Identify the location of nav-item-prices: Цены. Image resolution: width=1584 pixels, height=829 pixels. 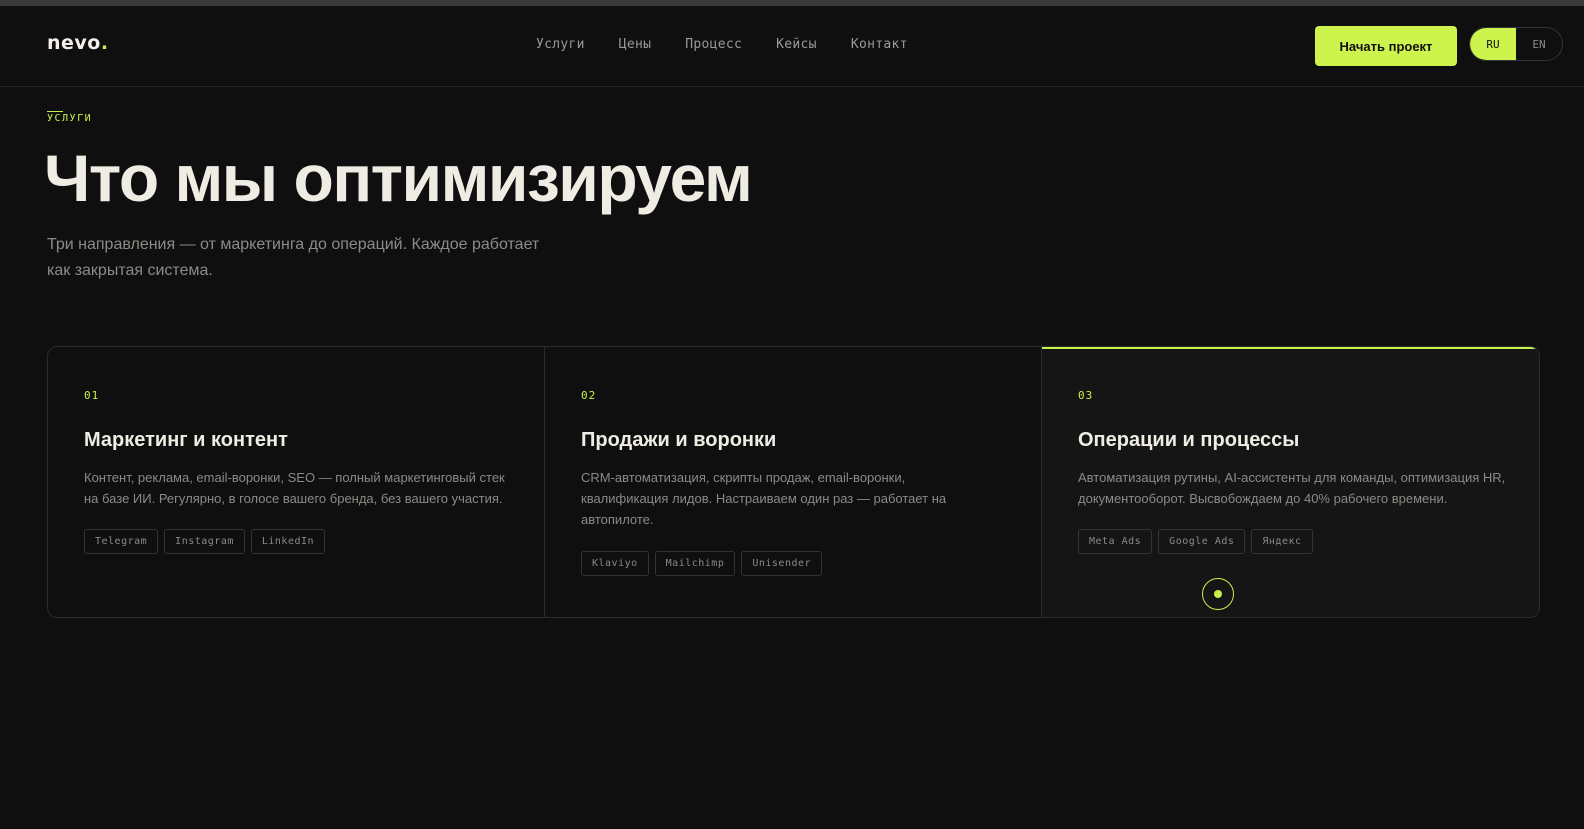
(635, 44).